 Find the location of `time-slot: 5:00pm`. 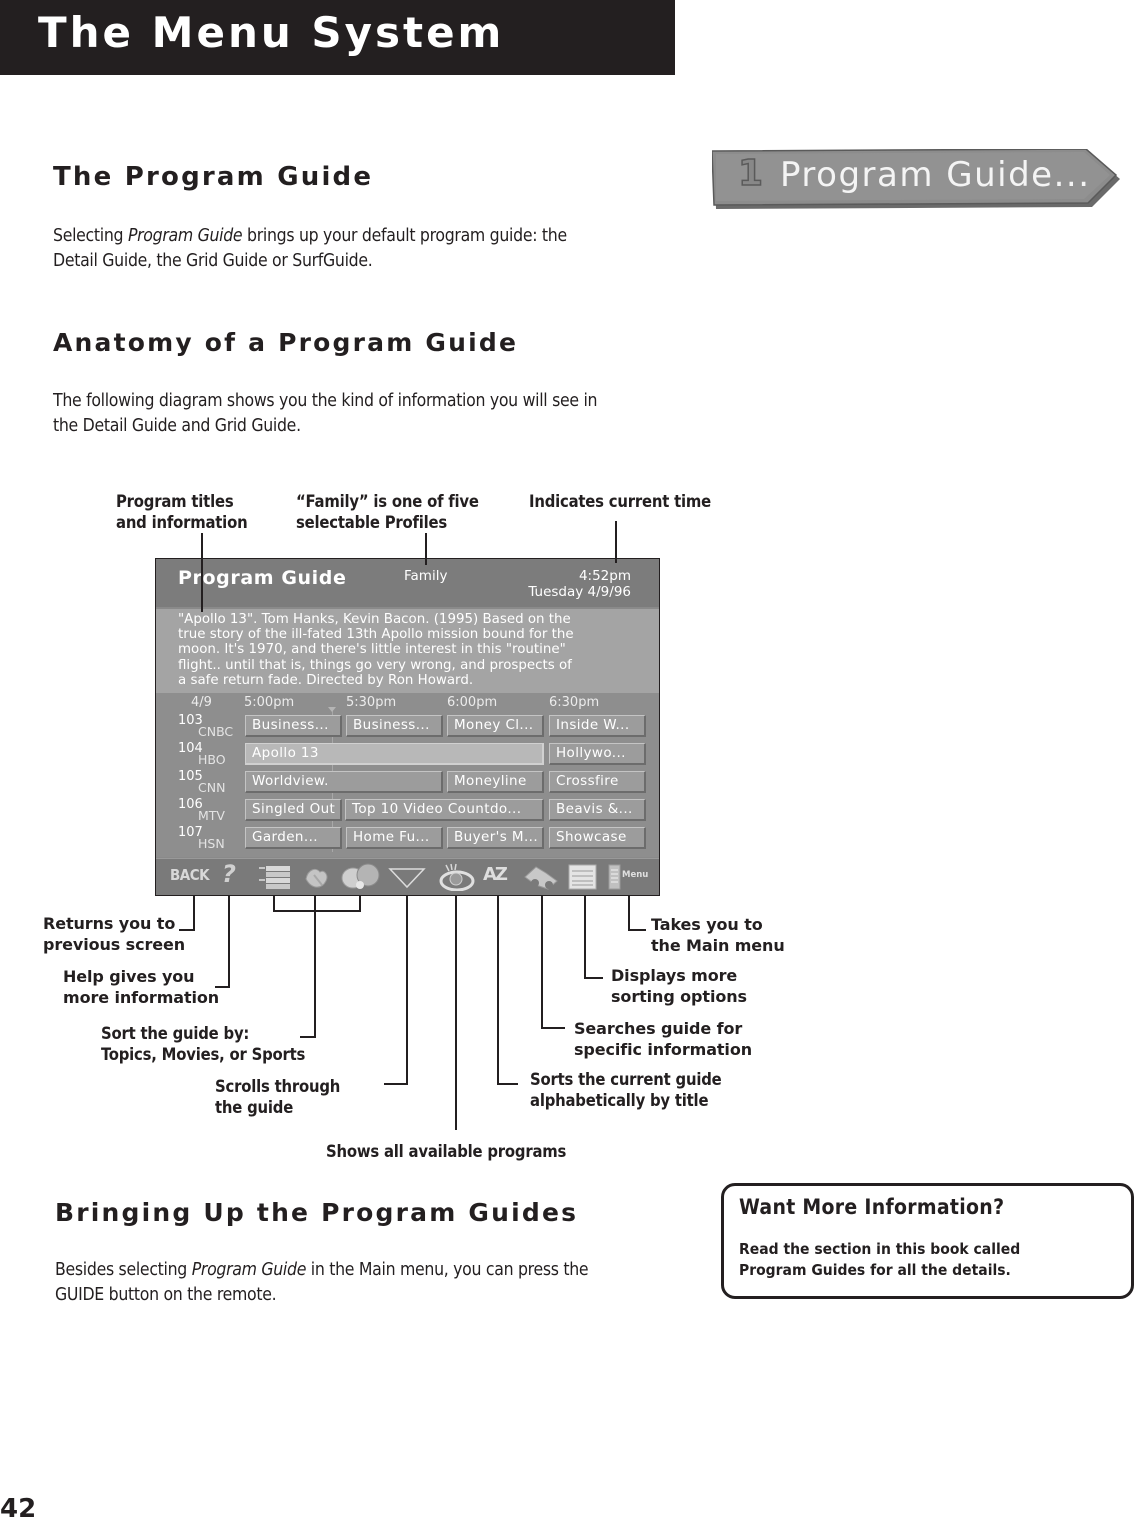

time-slot: 5:00pm is located at coordinates (269, 702).